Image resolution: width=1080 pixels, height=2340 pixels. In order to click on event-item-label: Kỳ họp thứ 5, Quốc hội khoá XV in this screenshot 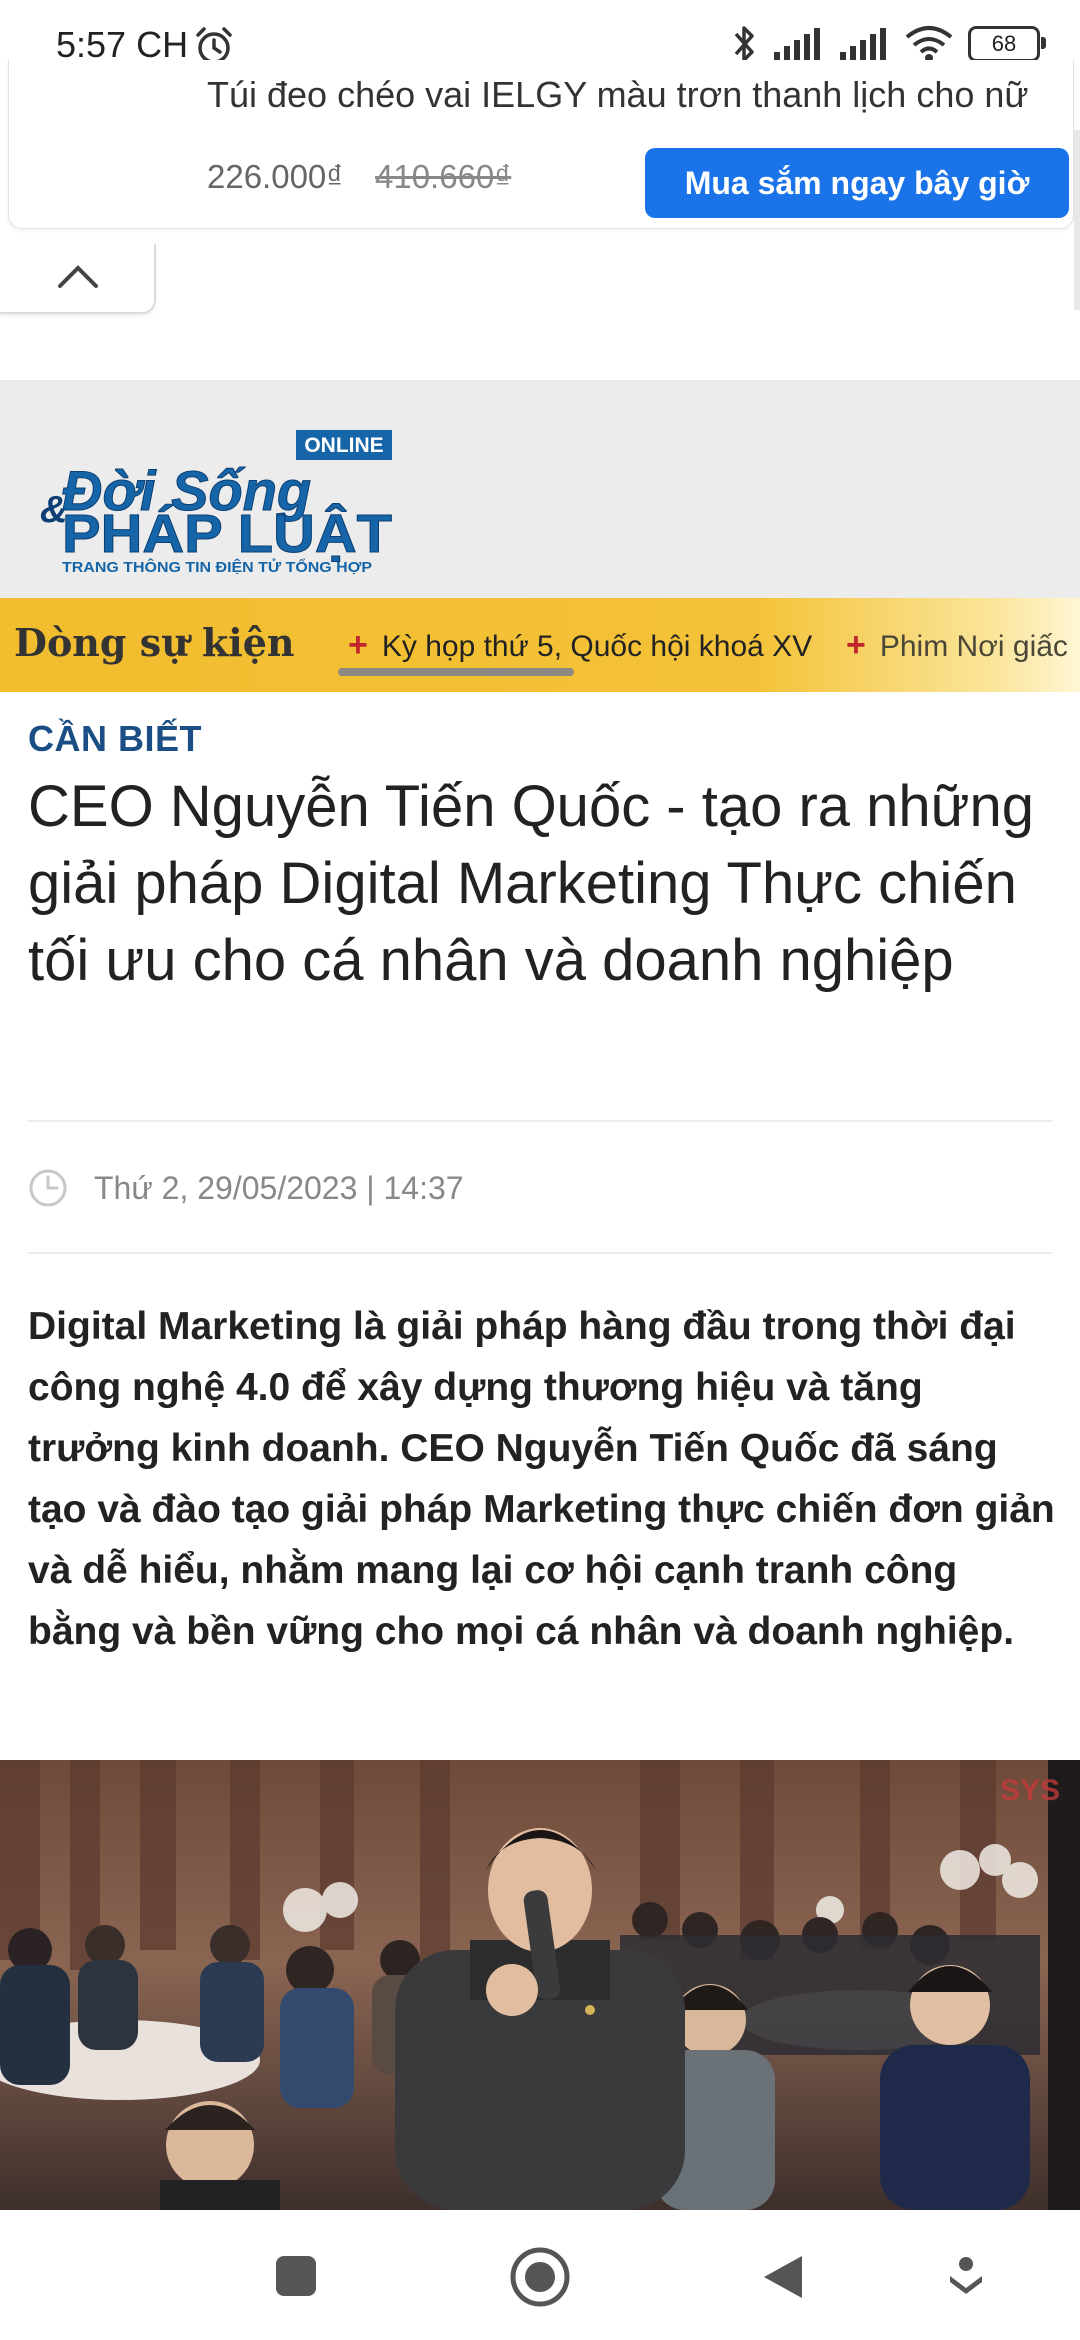, I will do `click(597, 646)`.